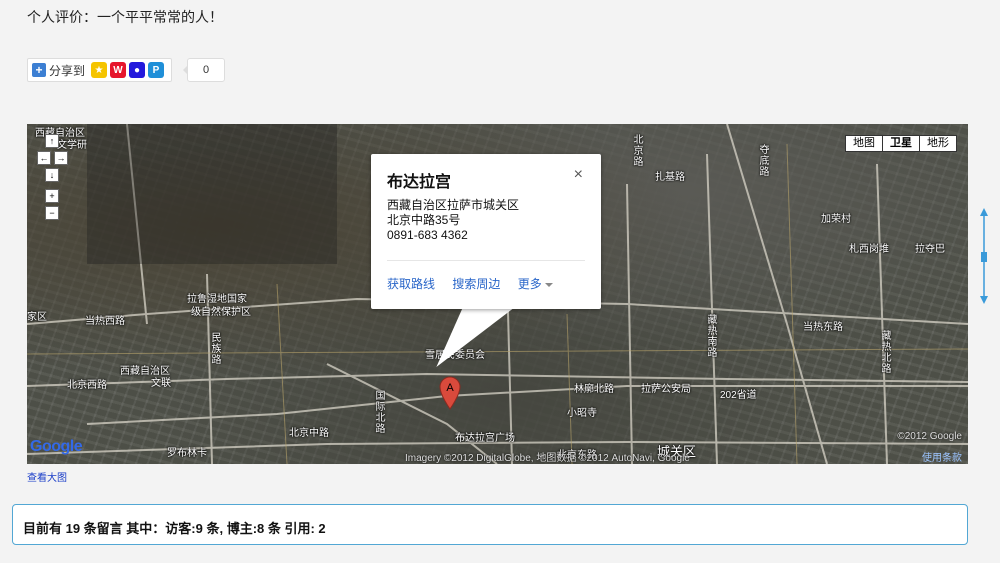 This screenshot has width=1000, height=563. What do you see at coordinates (72, 145) in the screenshot?
I see `map-label: 文学研` at bounding box center [72, 145].